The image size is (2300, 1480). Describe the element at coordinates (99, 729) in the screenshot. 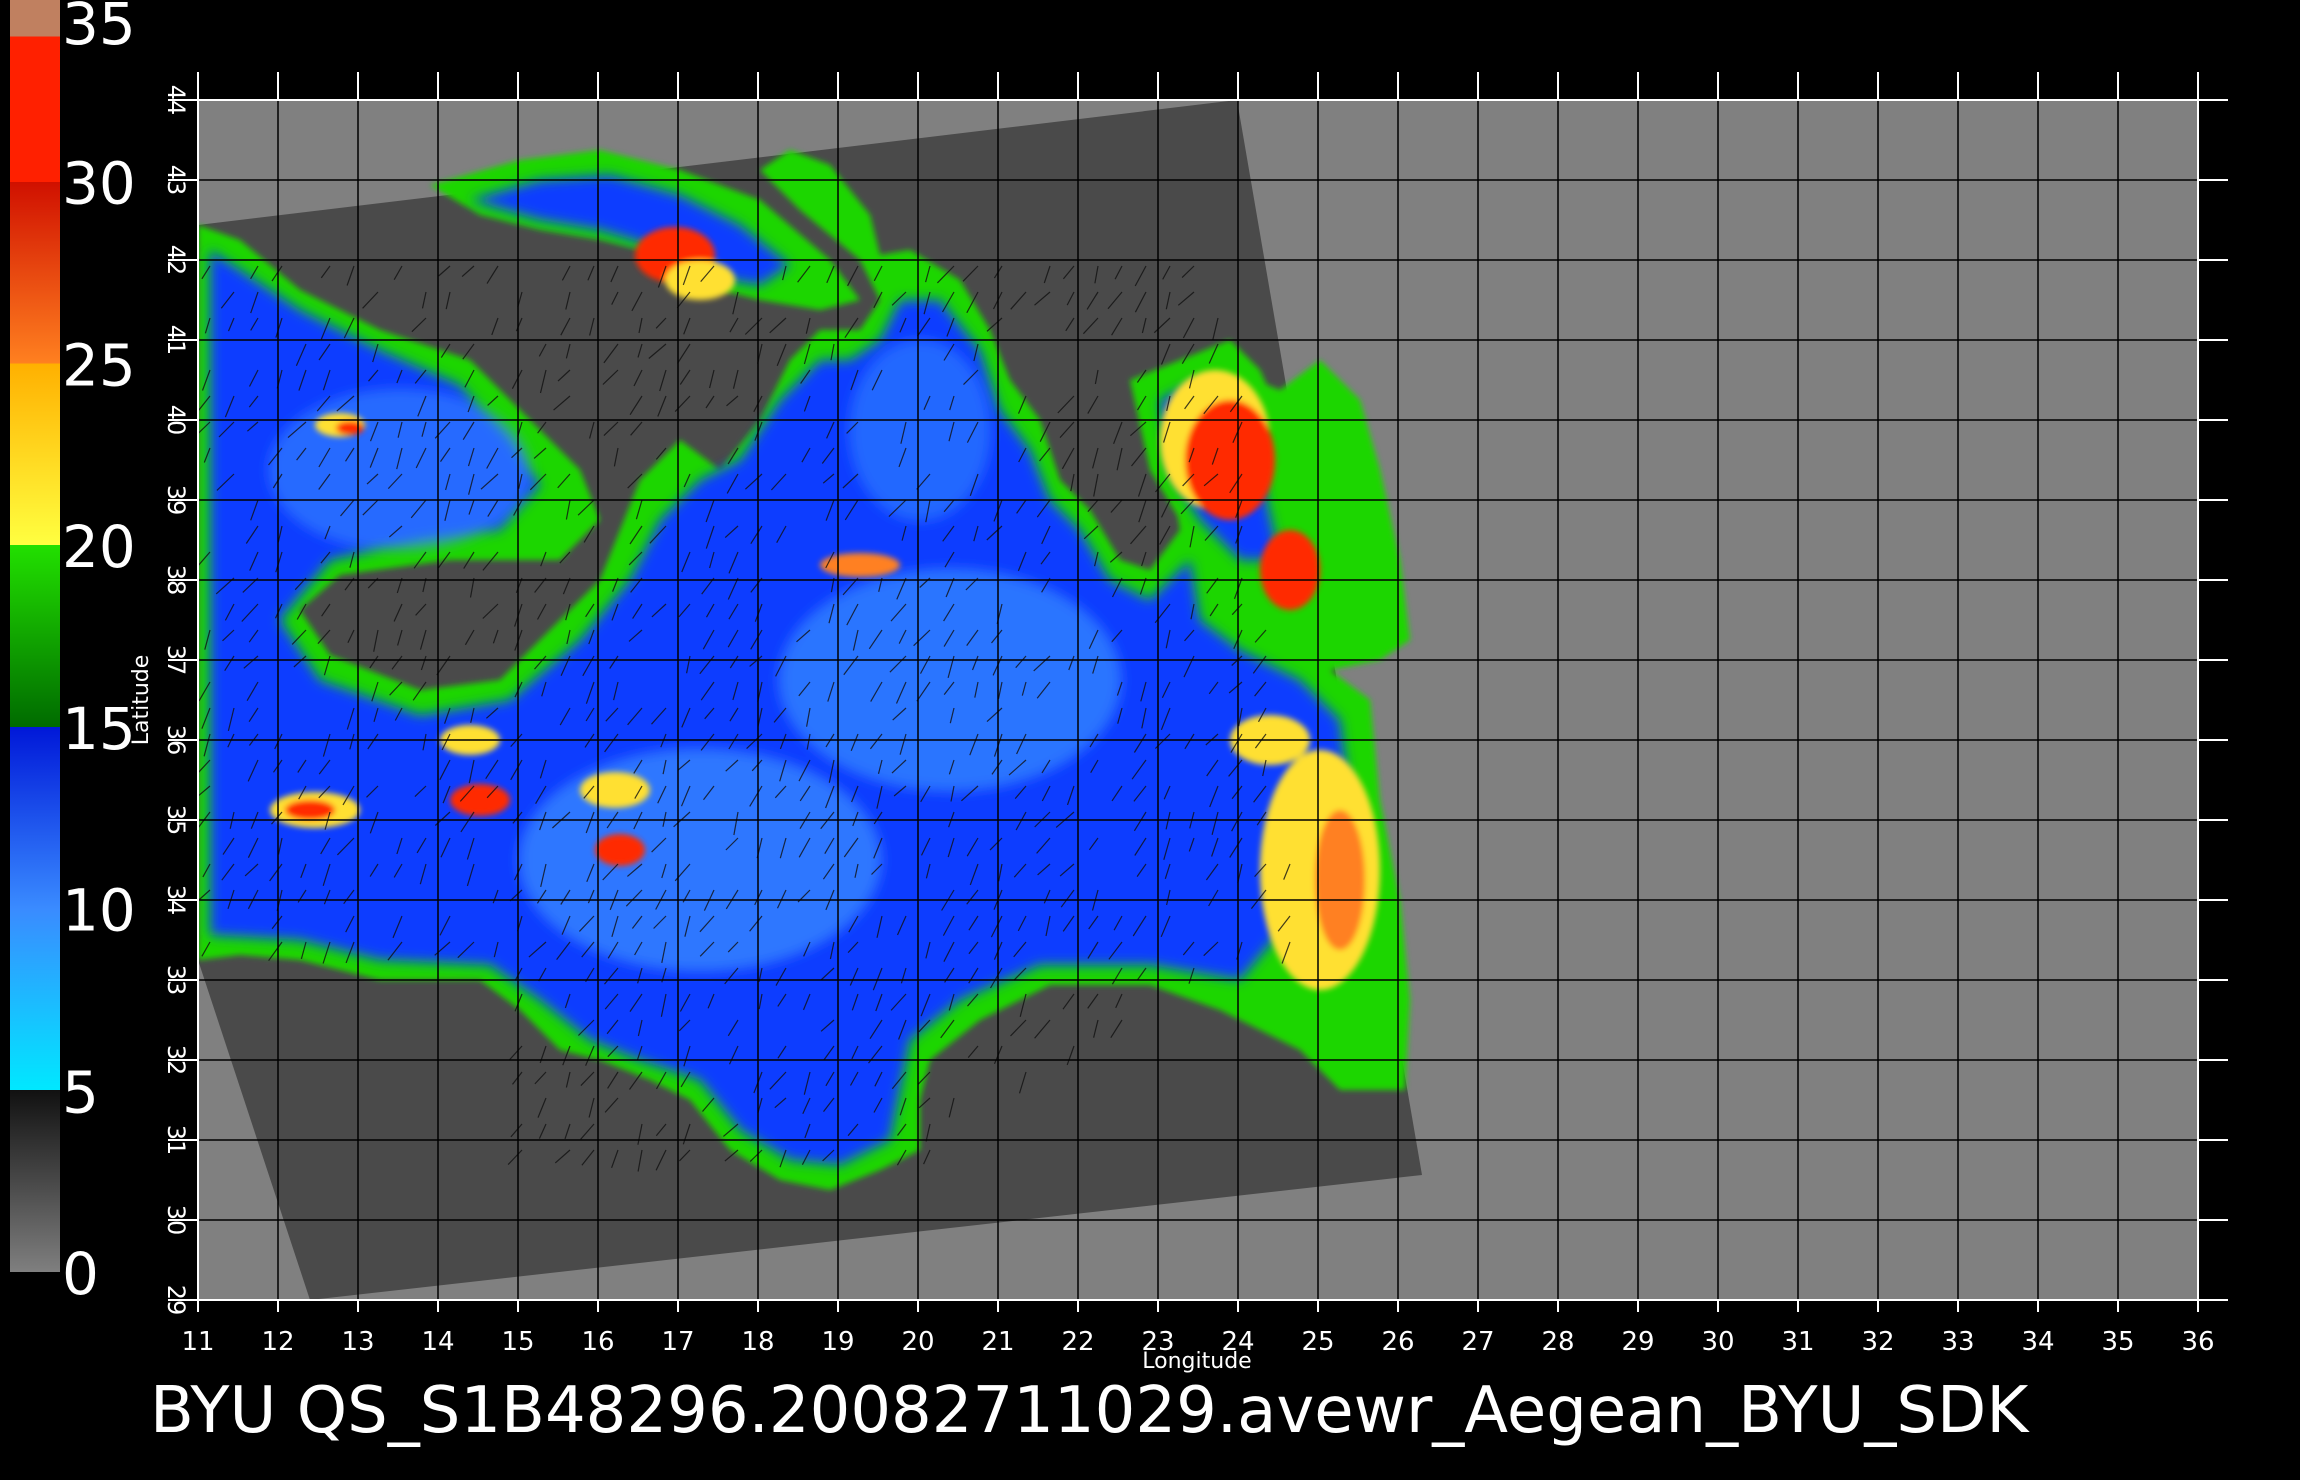

I see `colorbar-label-15: 15` at that location.